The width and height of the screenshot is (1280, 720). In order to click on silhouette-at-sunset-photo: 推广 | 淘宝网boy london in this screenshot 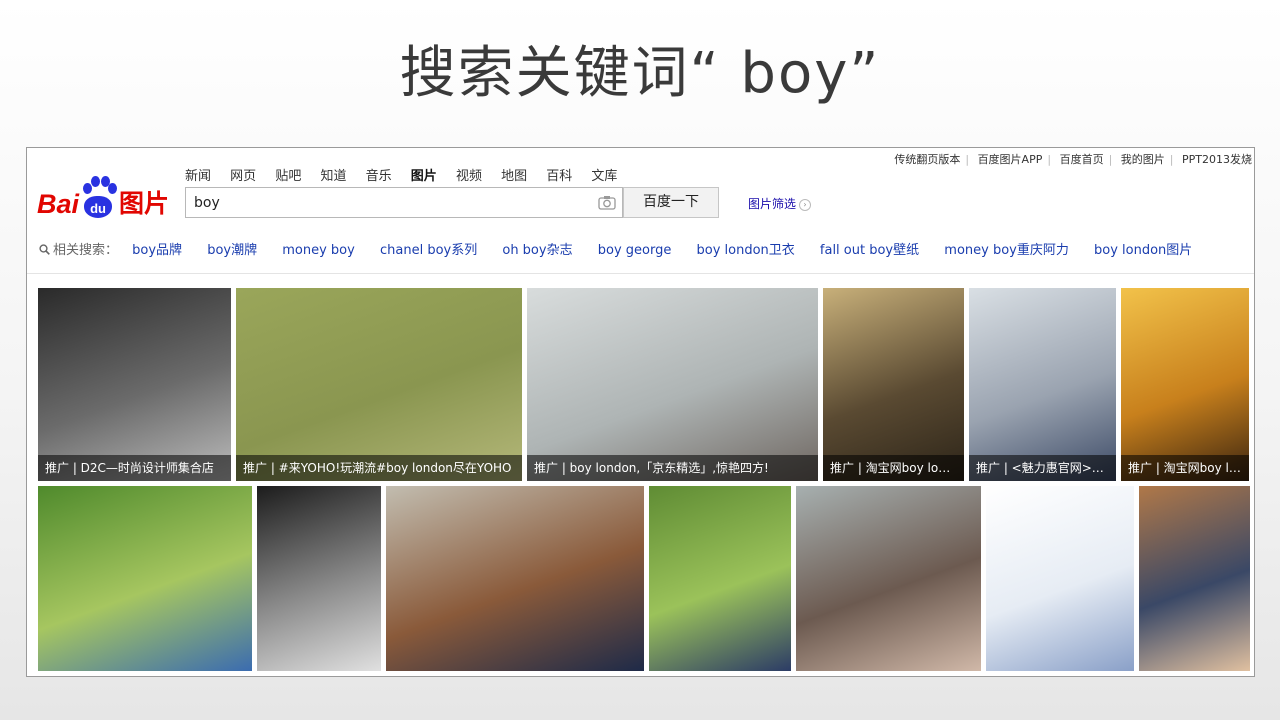, I will do `click(1185, 384)`.